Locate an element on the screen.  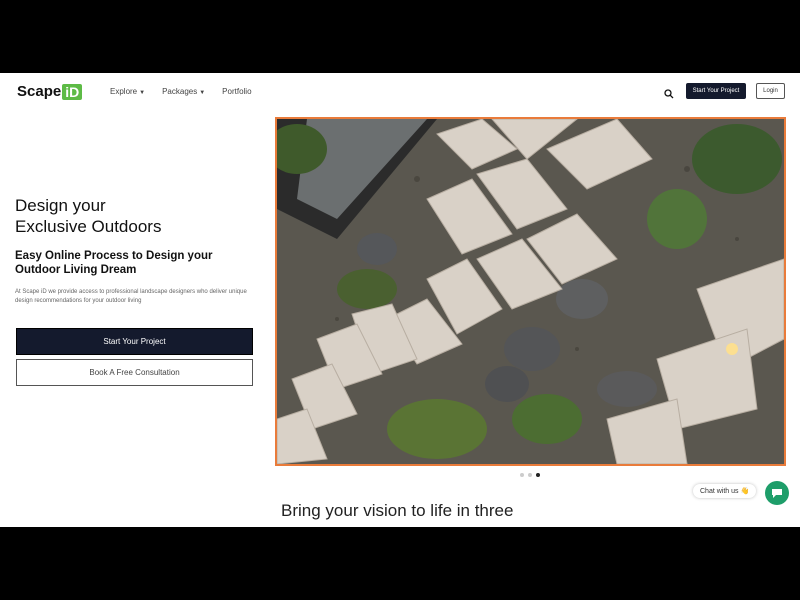
start-project-button: Start Your Project is located at coordinates (134, 341).